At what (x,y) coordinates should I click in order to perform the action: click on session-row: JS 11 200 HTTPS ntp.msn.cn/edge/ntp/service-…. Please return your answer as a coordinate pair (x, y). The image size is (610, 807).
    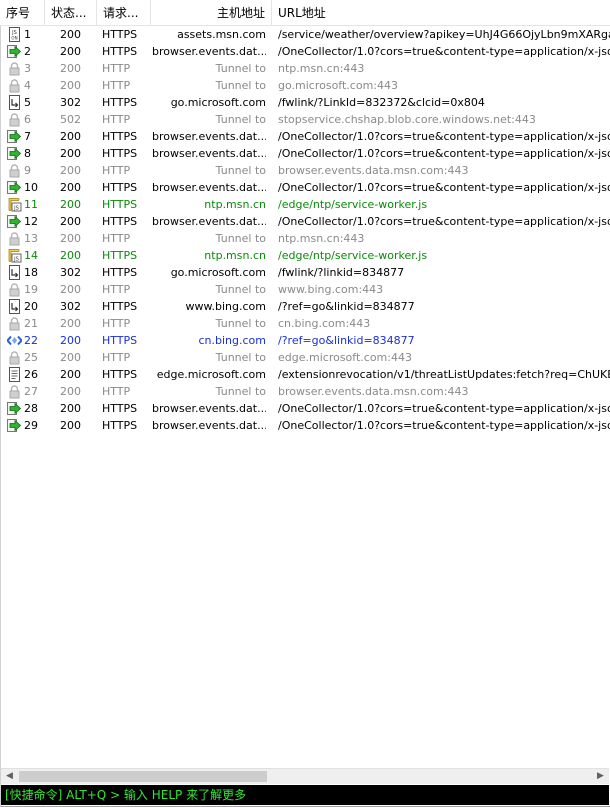
    Looking at the image, I should click on (305, 204).